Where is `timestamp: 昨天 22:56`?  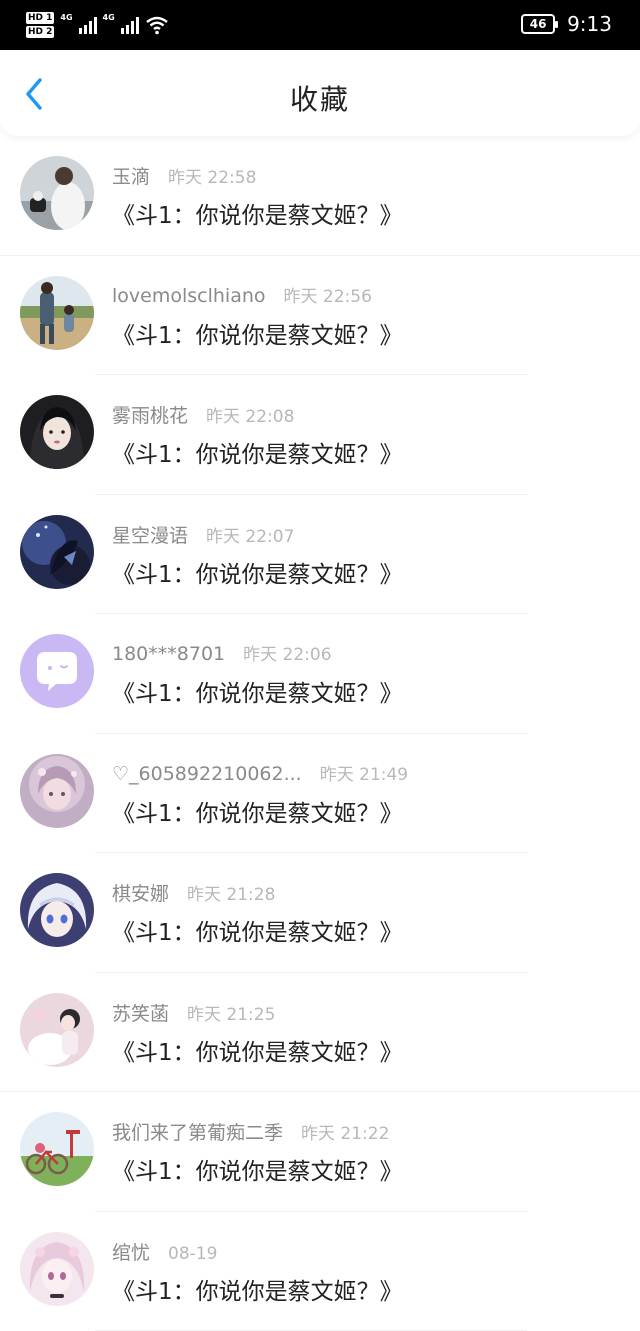 timestamp: 昨天 22:56 is located at coordinates (328, 294).